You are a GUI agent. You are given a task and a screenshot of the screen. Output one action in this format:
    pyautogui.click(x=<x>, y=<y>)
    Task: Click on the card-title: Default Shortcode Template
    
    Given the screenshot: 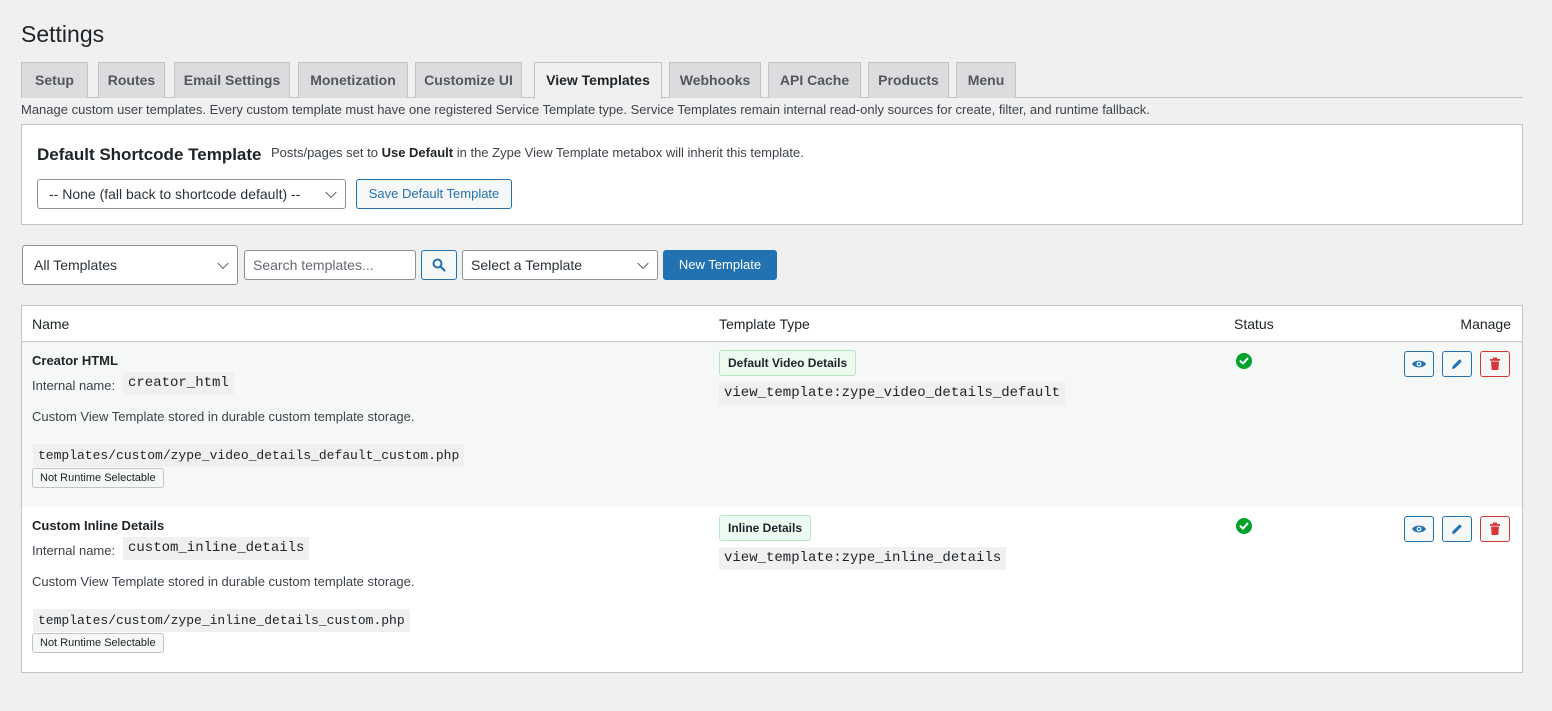 What is the action you would take?
    pyautogui.click(x=149, y=154)
    